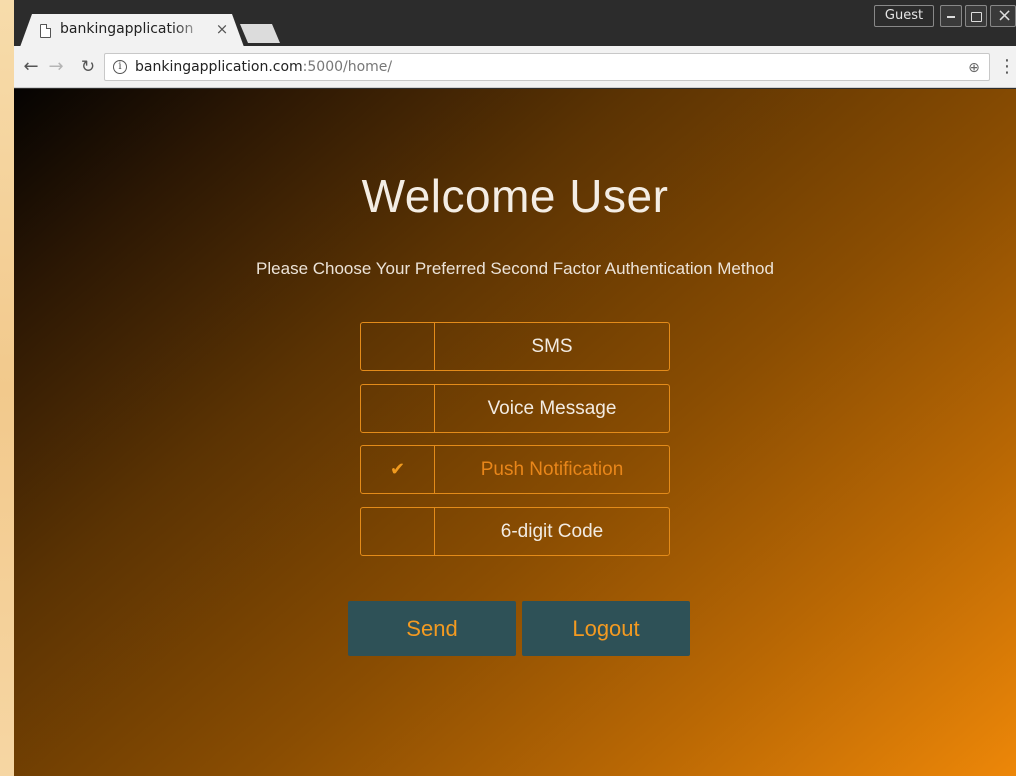  Describe the element at coordinates (120, 67) in the screenshot. I see `info-icon: i` at that location.